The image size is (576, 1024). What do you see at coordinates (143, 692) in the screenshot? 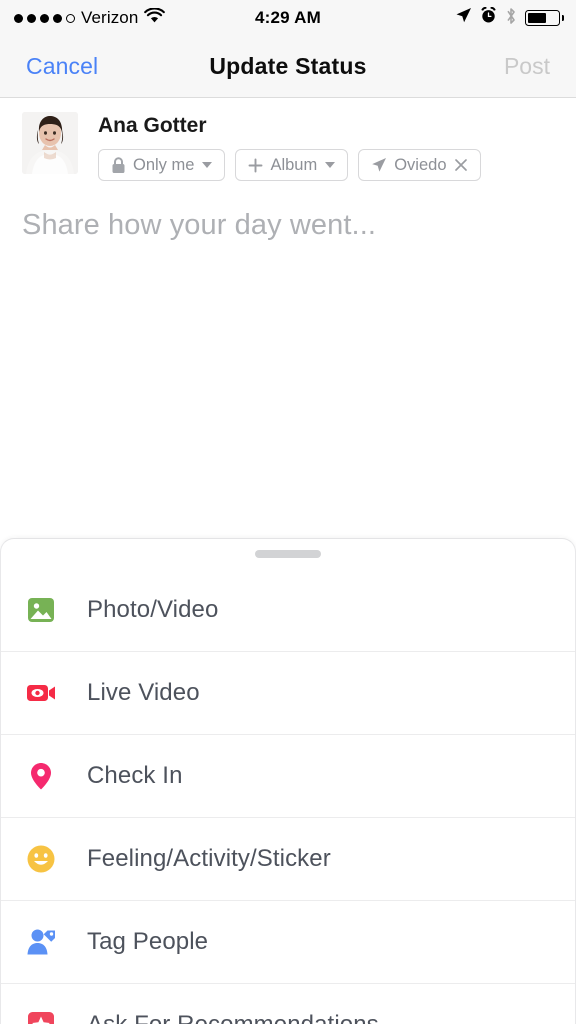
I see `sheet-item-label: Live Video` at bounding box center [143, 692].